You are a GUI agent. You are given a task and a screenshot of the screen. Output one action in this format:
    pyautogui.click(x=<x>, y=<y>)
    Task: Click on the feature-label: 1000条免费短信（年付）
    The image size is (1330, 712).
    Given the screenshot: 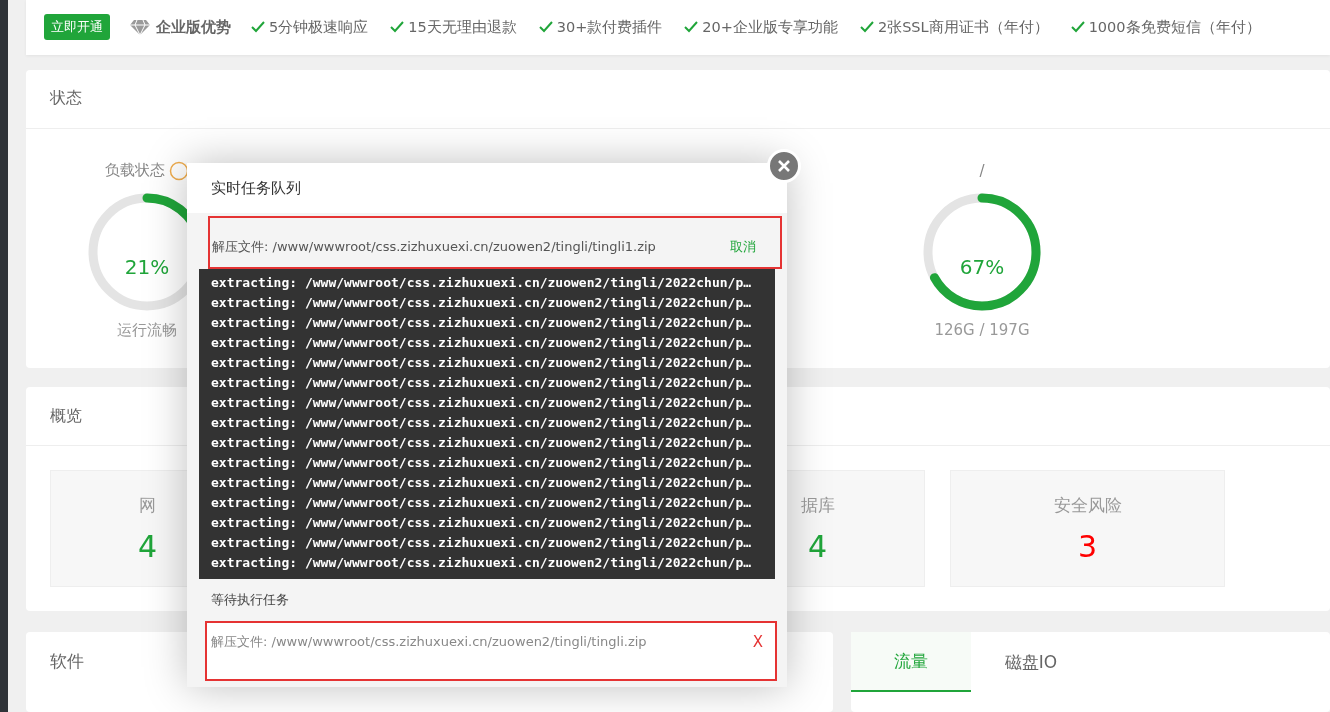 What is the action you would take?
    pyautogui.click(x=1174, y=27)
    